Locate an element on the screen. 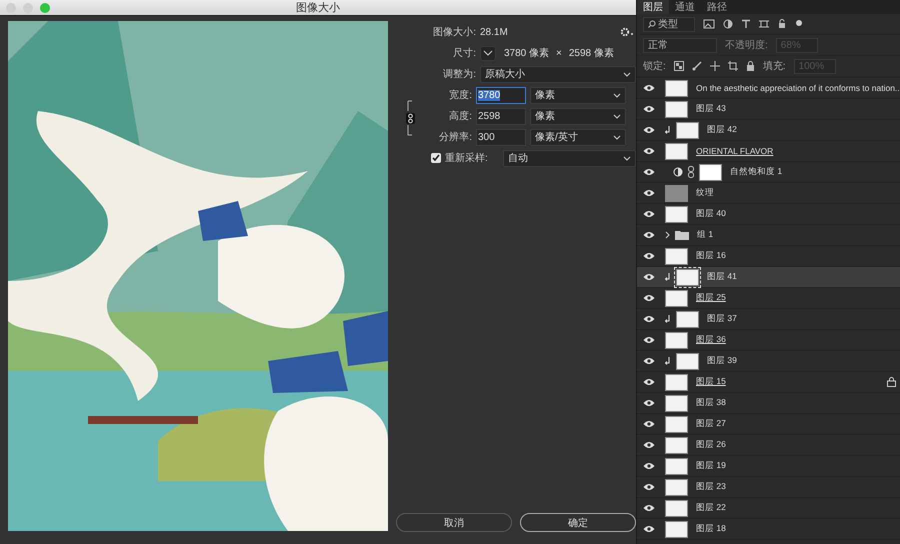 The image size is (900, 544). field-label: 高度: is located at coordinates (460, 116).